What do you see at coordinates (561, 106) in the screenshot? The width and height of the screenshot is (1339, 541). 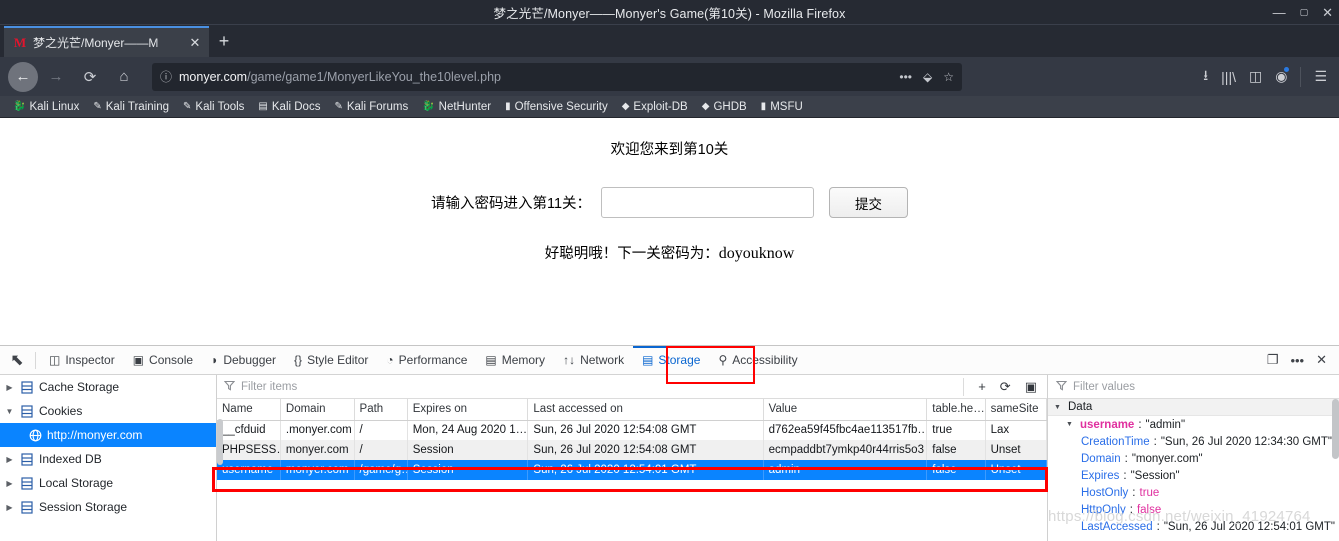 I see `bookmark-label: Offensive Security` at bounding box center [561, 106].